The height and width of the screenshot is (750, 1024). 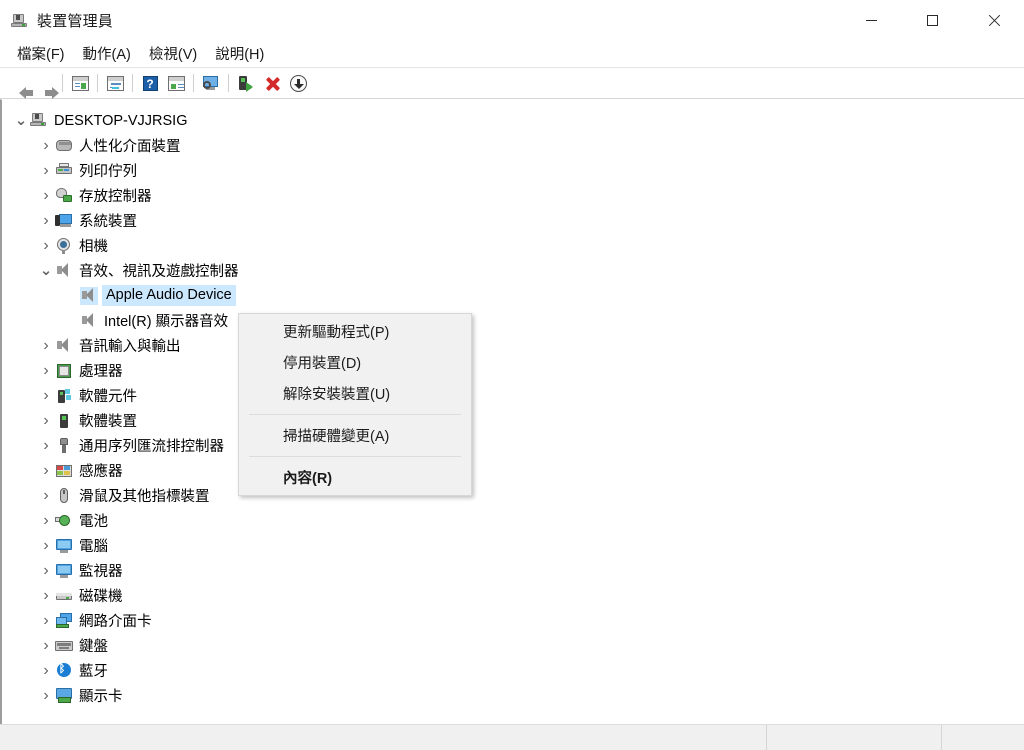 I want to click on scan-hardware-changes-button, so click(x=211, y=83).